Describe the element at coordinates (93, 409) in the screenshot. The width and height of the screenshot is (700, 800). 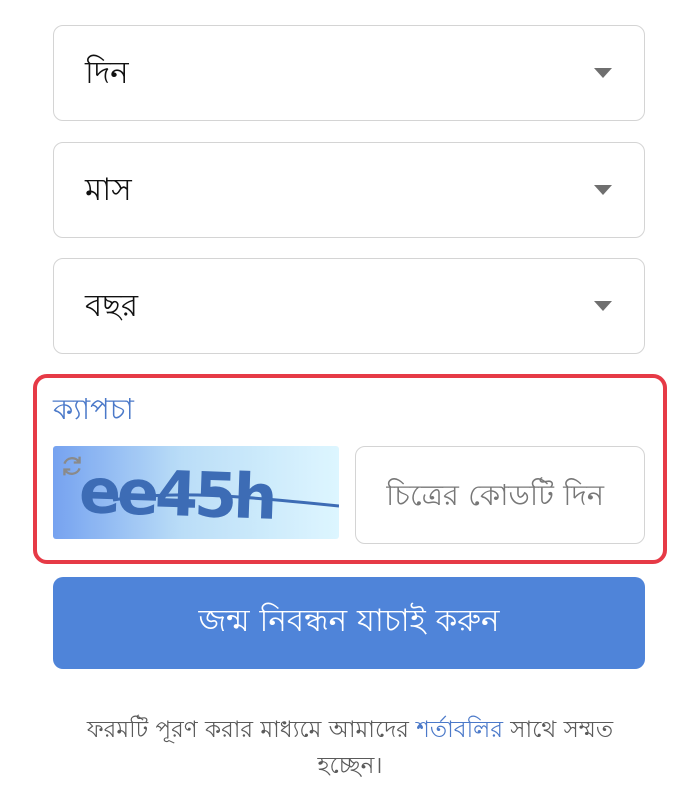
I see `captcha-label: ক্যাপচা` at that location.